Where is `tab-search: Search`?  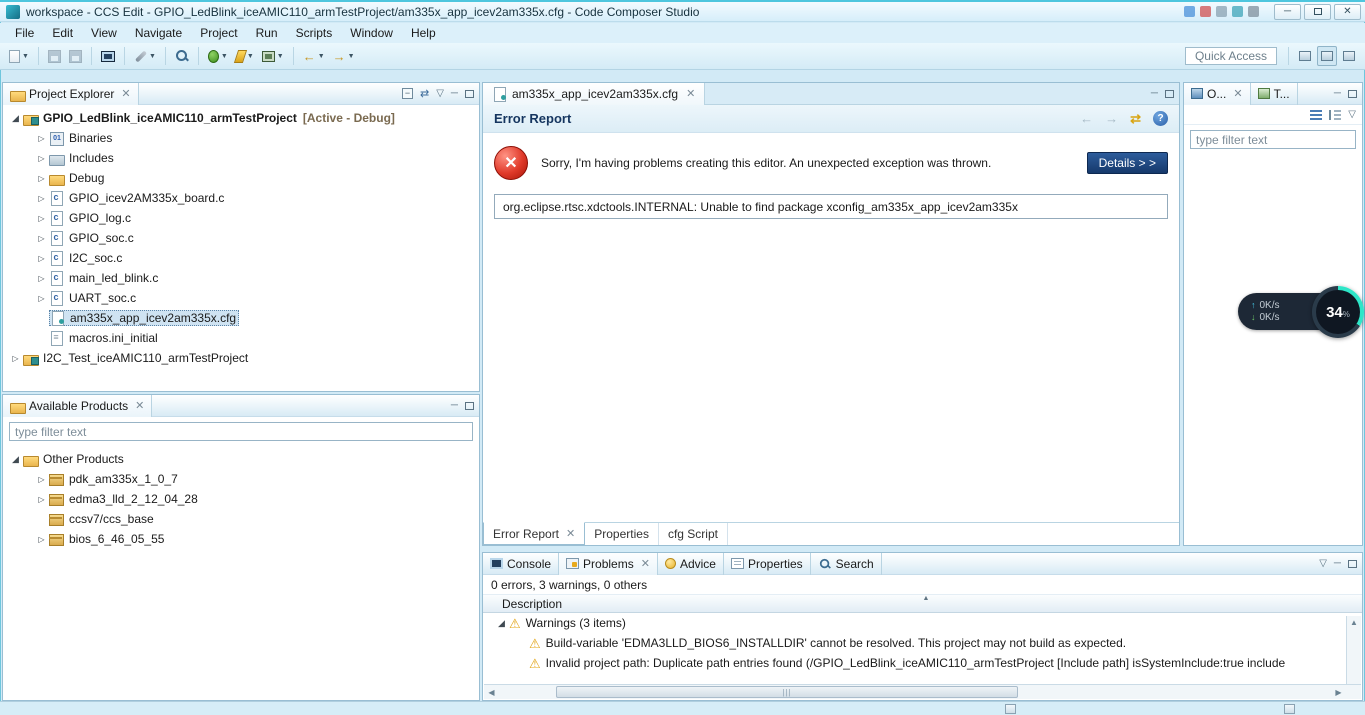 tab-search: Search is located at coordinates (846, 563).